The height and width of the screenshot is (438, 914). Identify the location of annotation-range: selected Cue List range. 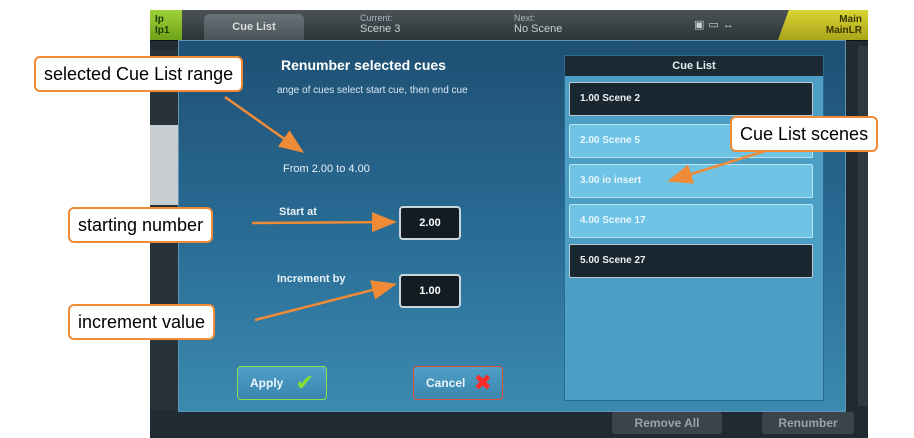
(139, 74).